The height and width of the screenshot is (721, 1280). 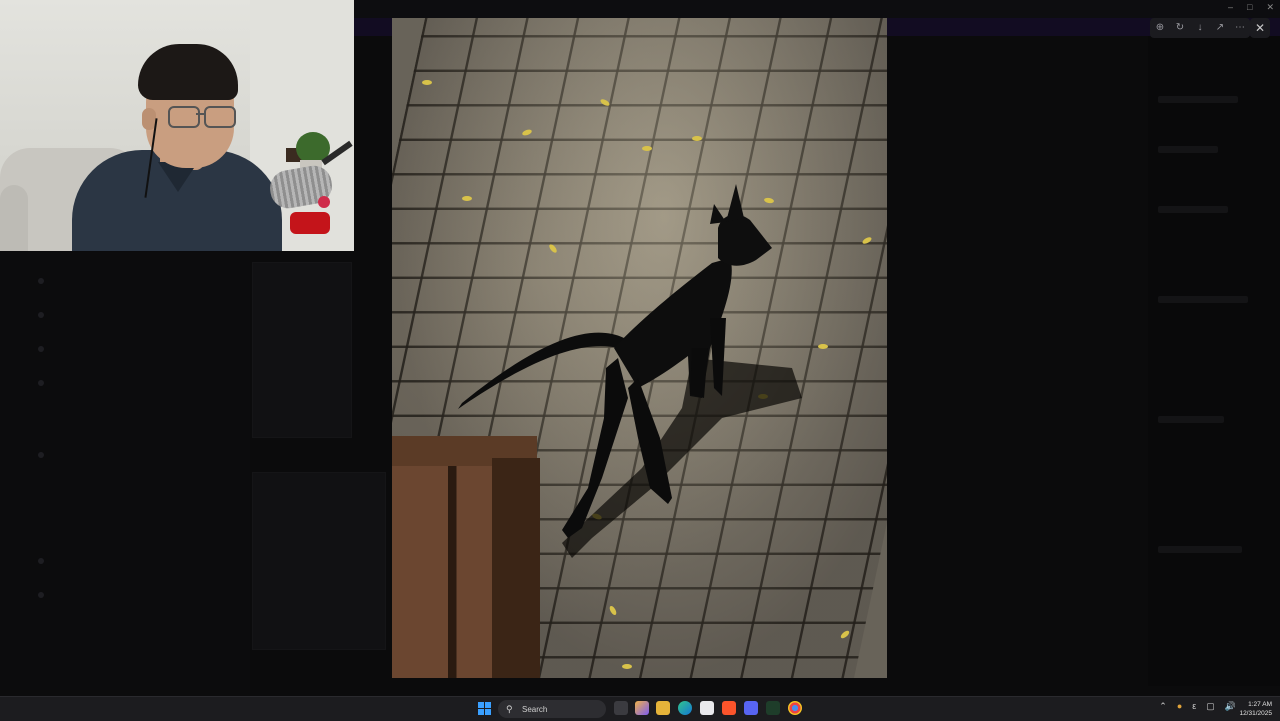 I want to click on store-icon, so click(x=707, y=708).